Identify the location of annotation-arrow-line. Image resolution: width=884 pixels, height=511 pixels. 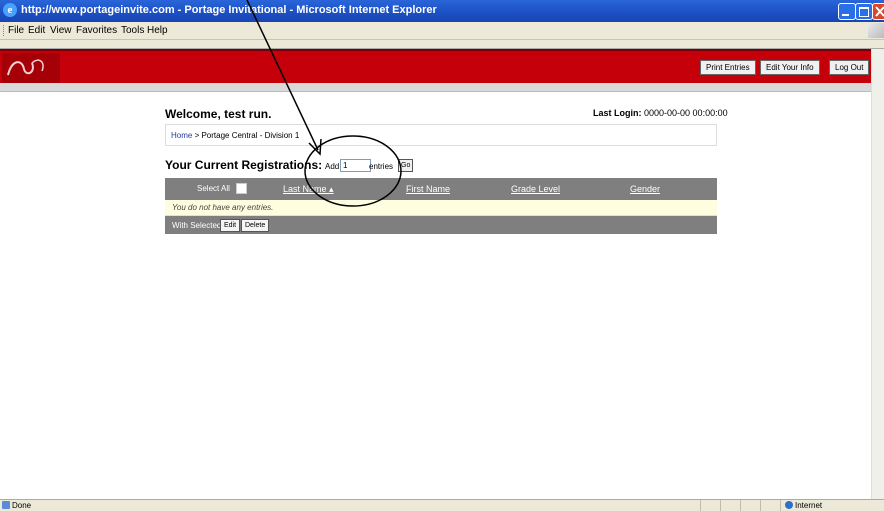
(282, 75).